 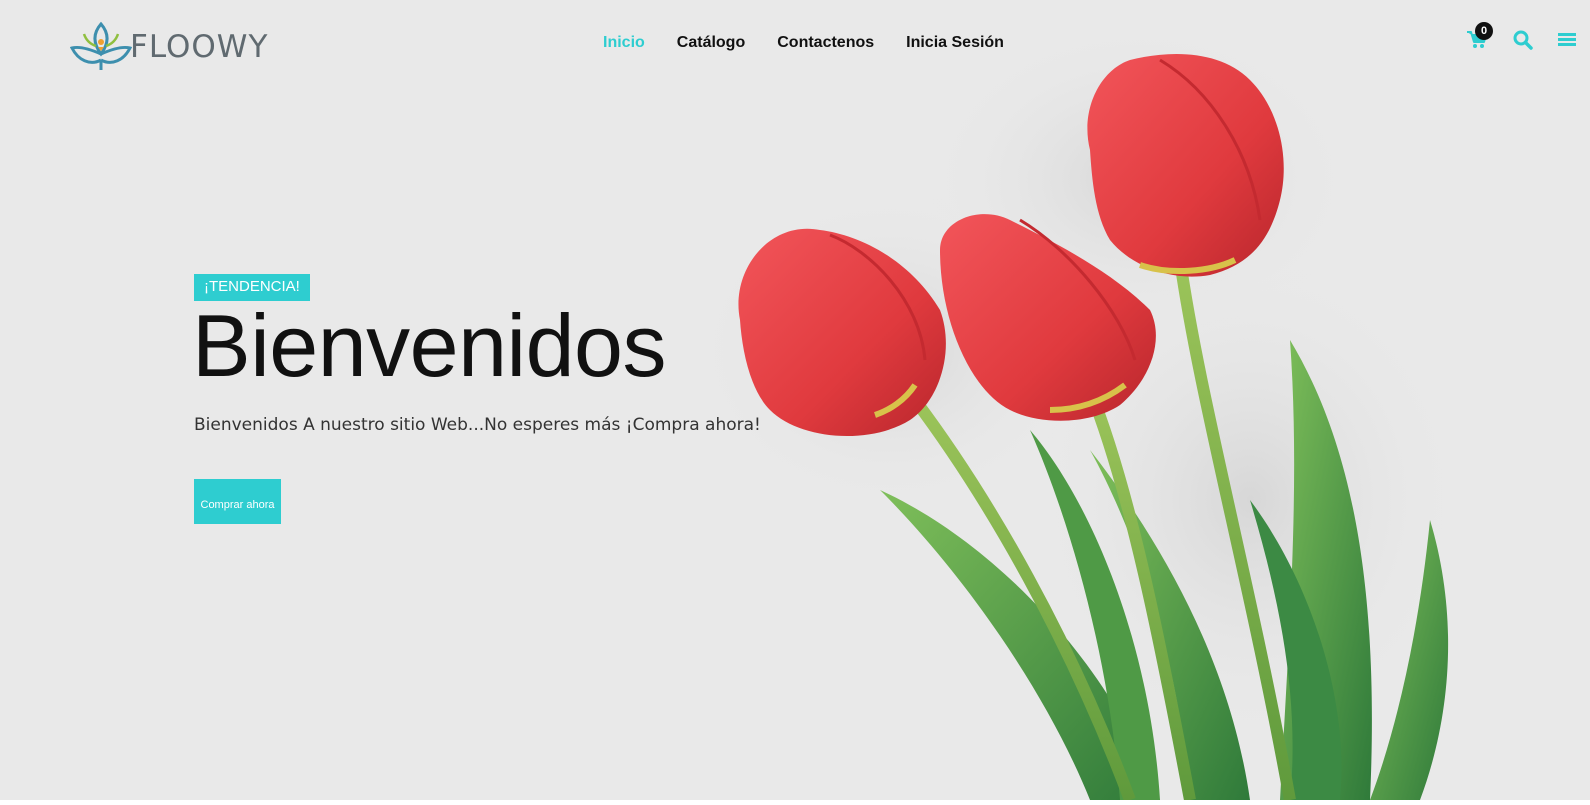 What do you see at coordinates (237, 501) in the screenshot?
I see `shop-now-button: Comprar ahora` at bounding box center [237, 501].